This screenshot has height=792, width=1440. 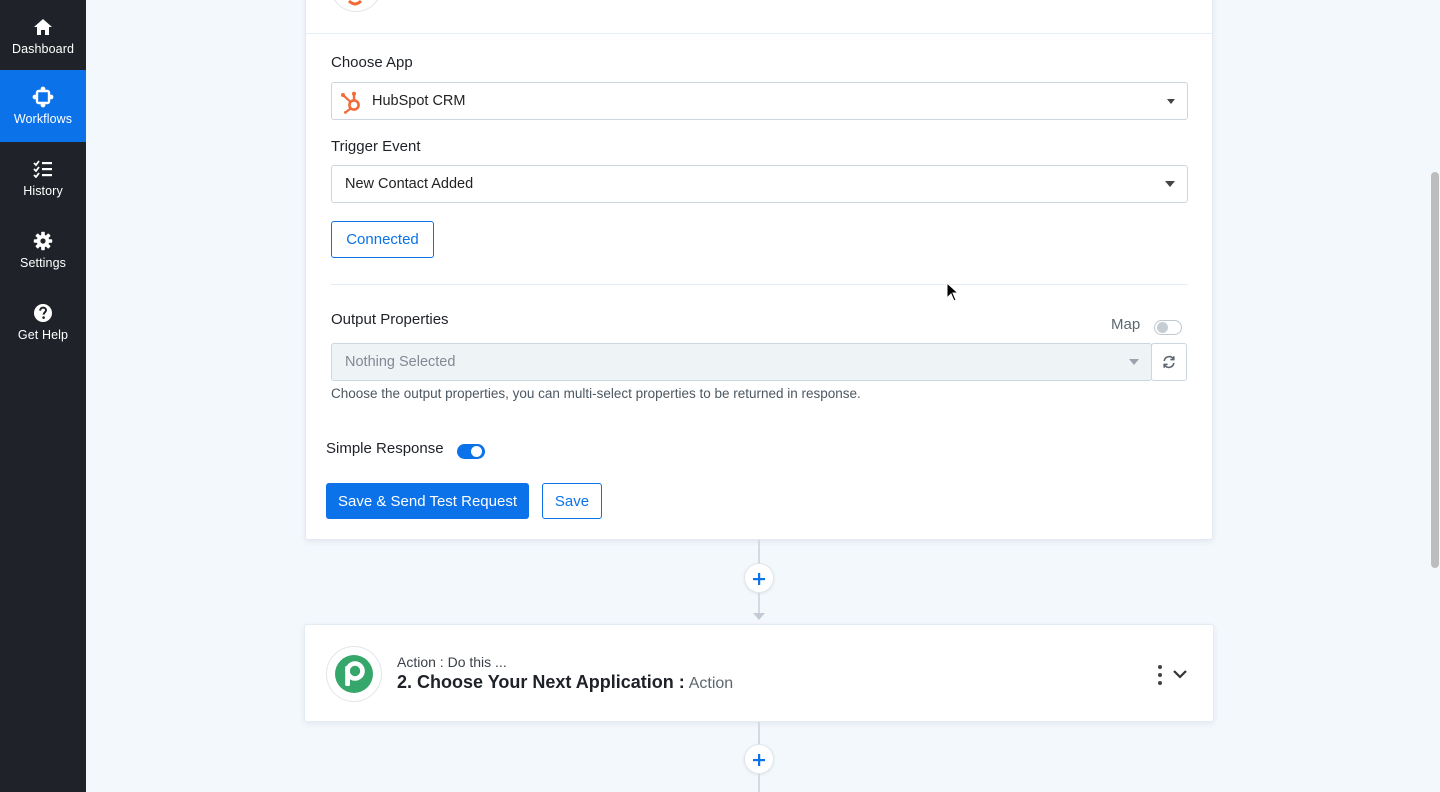 I want to click on workflow-icon, so click(x=43, y=97).